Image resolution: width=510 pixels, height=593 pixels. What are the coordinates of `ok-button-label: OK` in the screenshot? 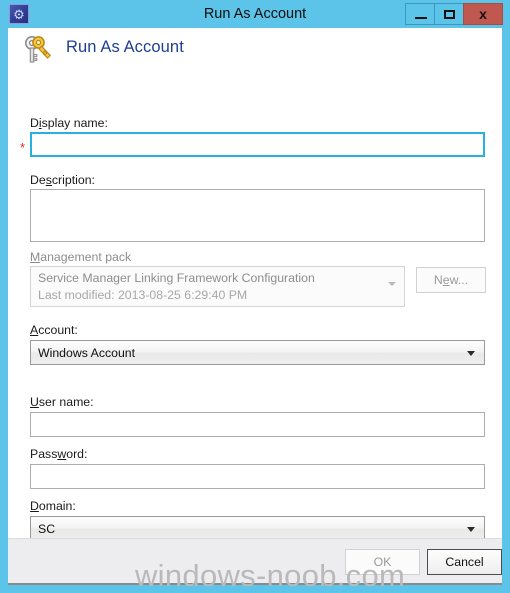 It's located at (382, 562).